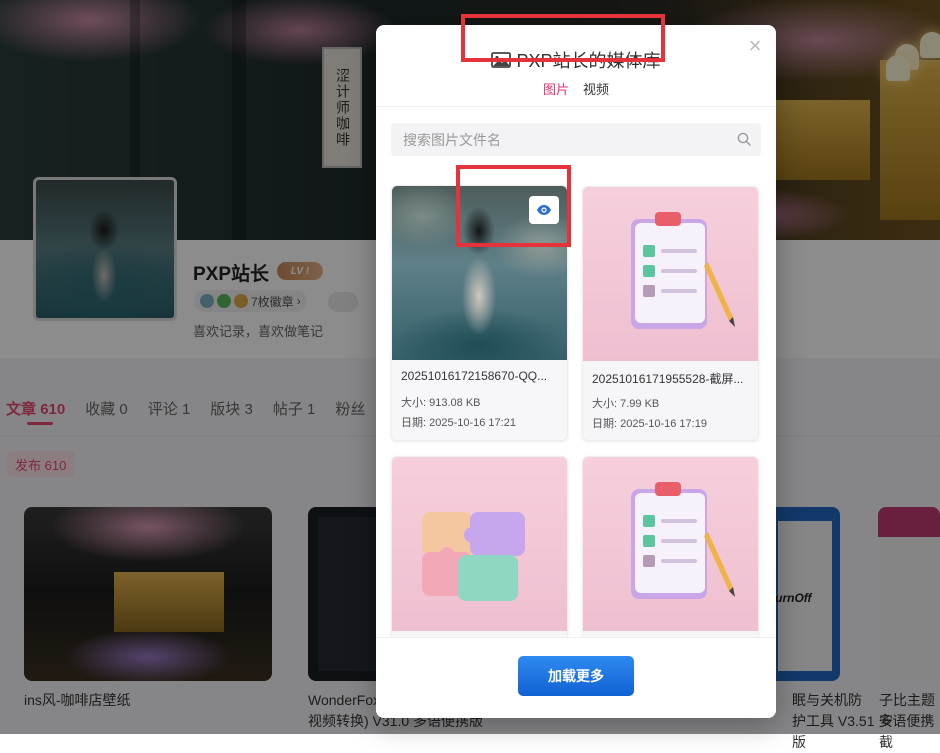 Image resolution: width=940 pixels, height=753 pixels. What do you see at coordinates (473, 556) in the screenshot?
I see `puzzle-image` at bounding box center [473, 556].